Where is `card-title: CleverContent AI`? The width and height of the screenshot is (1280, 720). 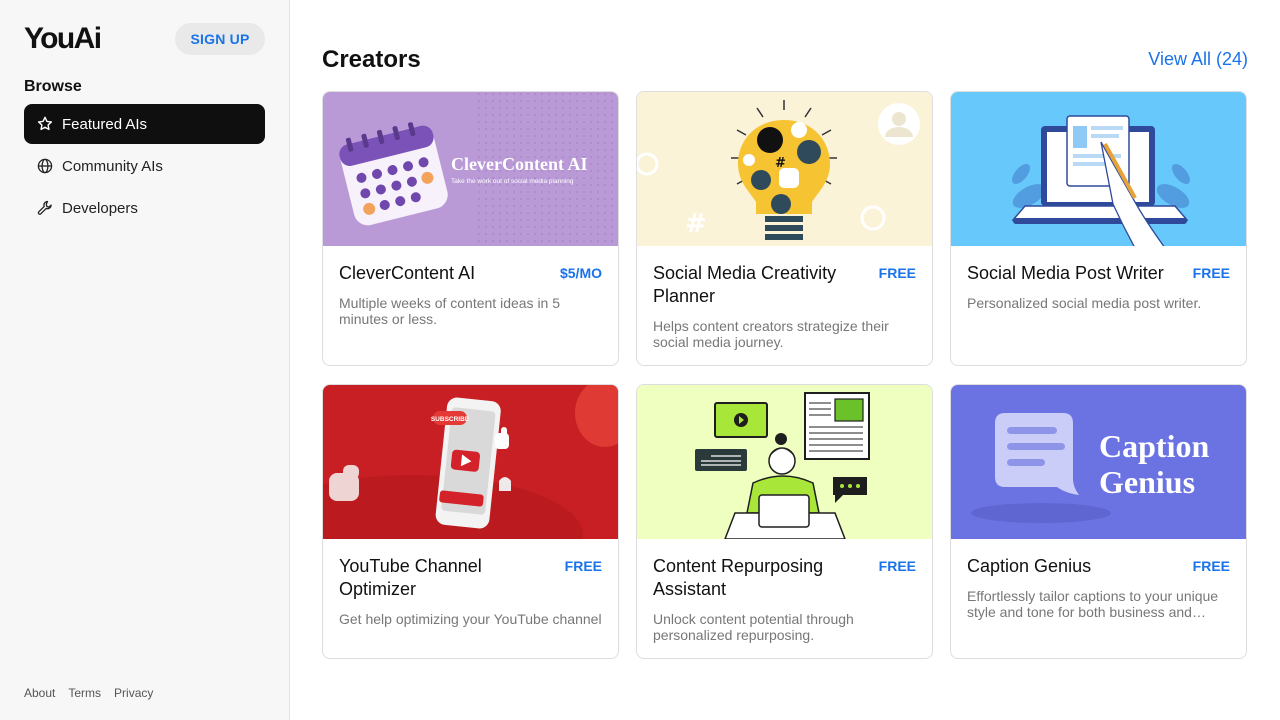 card-title: CleverContent AI is located at coordinates (407, 273).